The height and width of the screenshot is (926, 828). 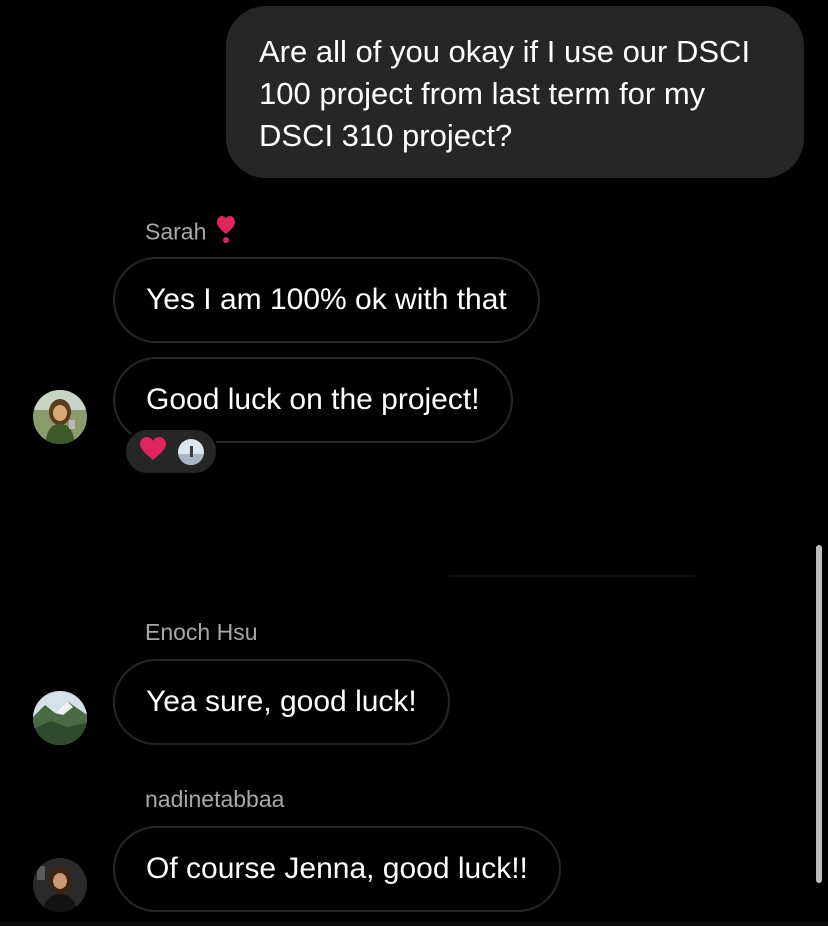 I want to click on message-text: Of course Jenna, good luck!!, so click(x=337, y=868).